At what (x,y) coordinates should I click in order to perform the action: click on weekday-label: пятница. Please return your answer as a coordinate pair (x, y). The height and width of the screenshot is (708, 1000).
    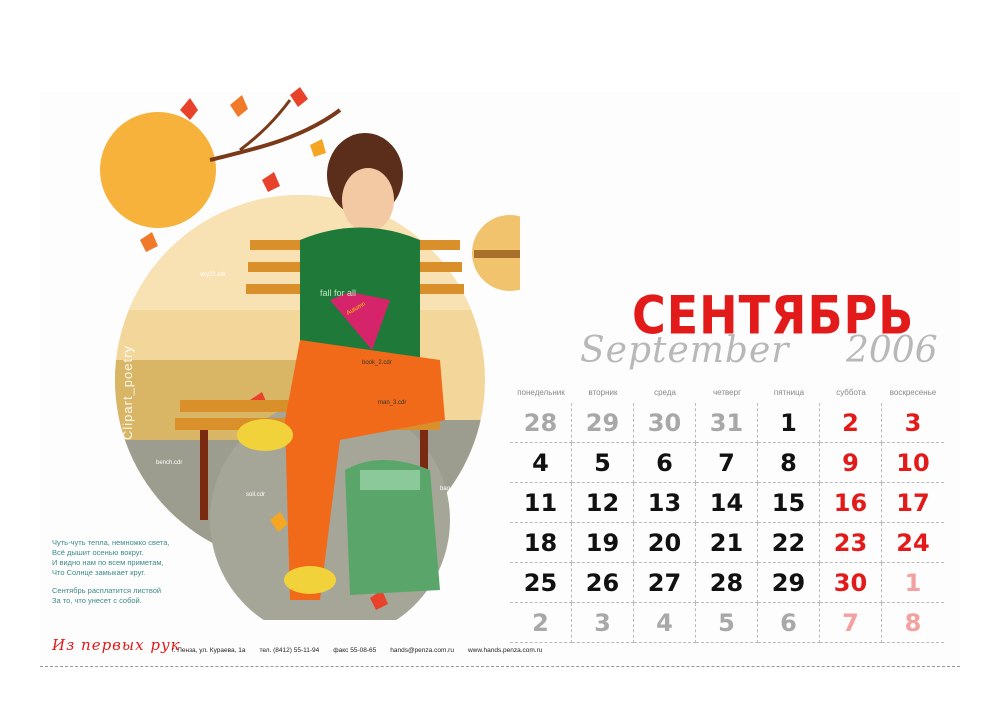
    Looking at the image, I should click on (789, 392).